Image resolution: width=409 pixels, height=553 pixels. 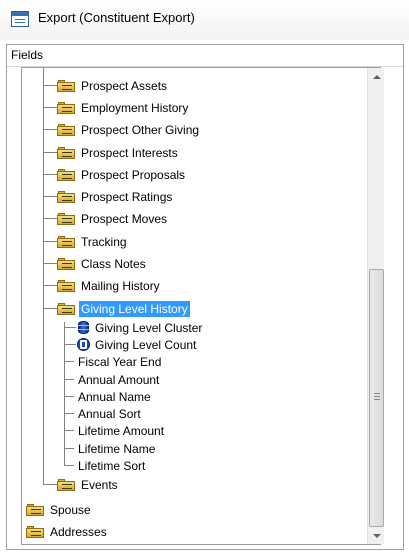 I want to click on tree-node-label: Giving Level History, so click(x=134, y=308).